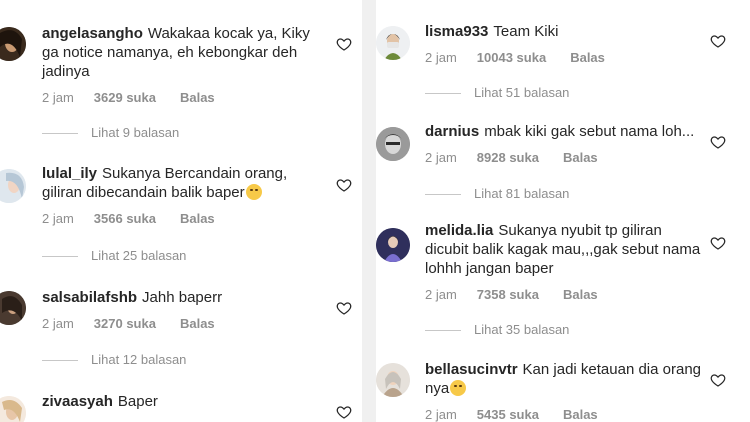 Image resolution: width=750 pixels, height=422 pixels. I want to click on comment-likes: 10043 suka, so click(511, 57).